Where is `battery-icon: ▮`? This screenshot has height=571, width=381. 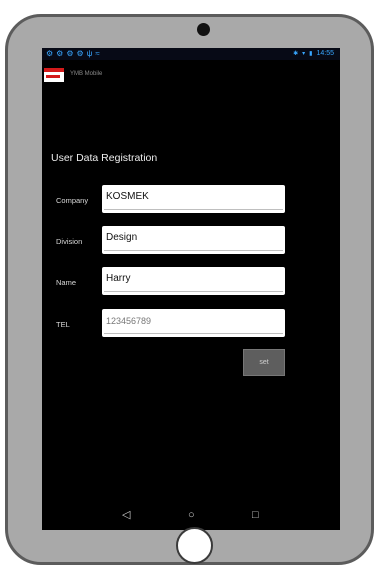 battery-icon: ▮ is located at coordinates (311, 54).